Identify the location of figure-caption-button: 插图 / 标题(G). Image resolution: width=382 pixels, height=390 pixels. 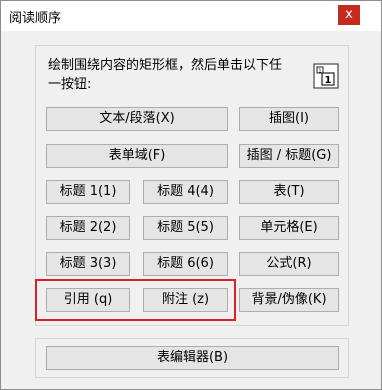
(289, 156).